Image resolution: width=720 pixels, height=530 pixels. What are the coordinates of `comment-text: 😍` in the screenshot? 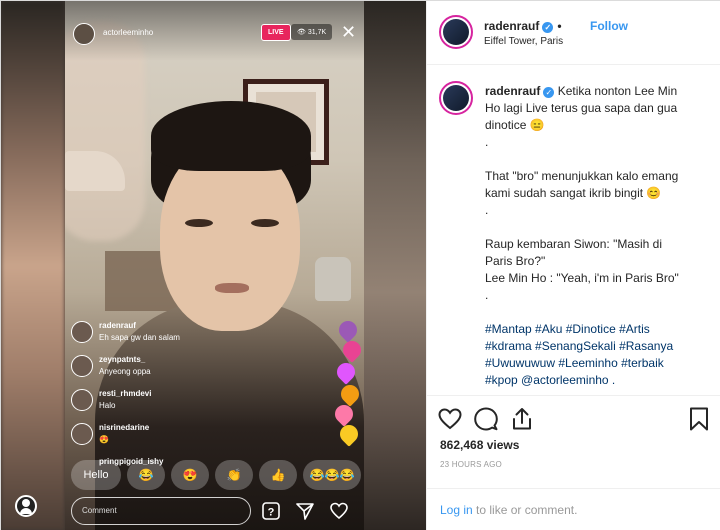 It's located at (104, 439).